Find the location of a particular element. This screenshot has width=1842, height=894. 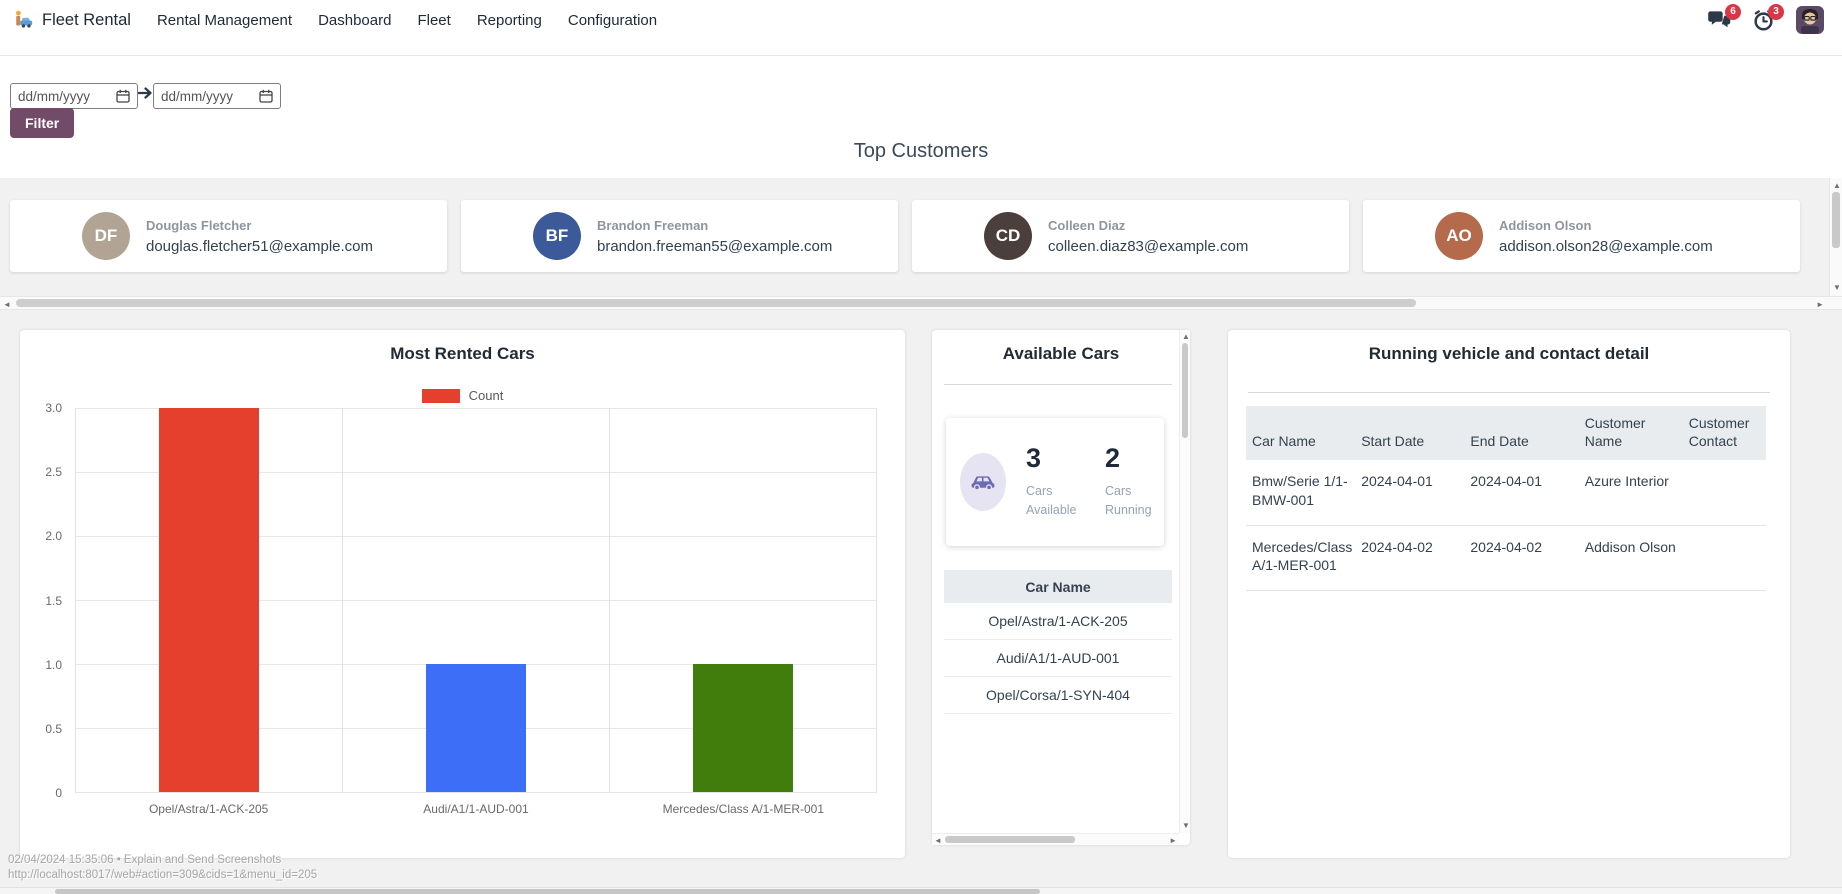

y-axis-tick: 3.0 is located at coordinates (53, 408).